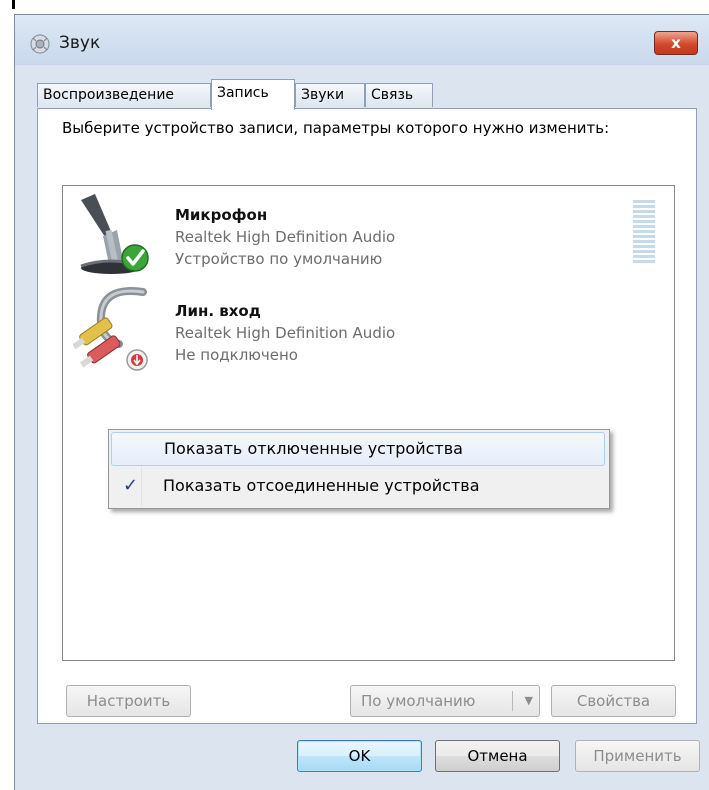  What do you see at coordinates (330, 95) in the screenshot?
I see `tab-sounds: Звуки` at bounding box center [330, 95].